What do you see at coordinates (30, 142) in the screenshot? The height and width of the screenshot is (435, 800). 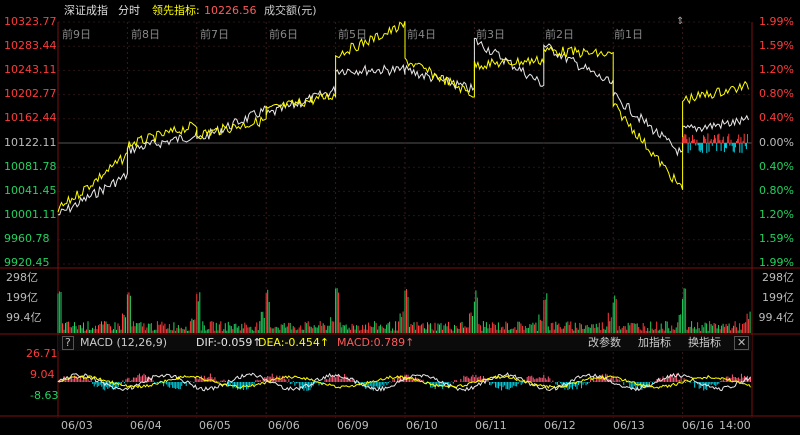 I see `price-tick: 10122.11` at bounding box center [30, 142].